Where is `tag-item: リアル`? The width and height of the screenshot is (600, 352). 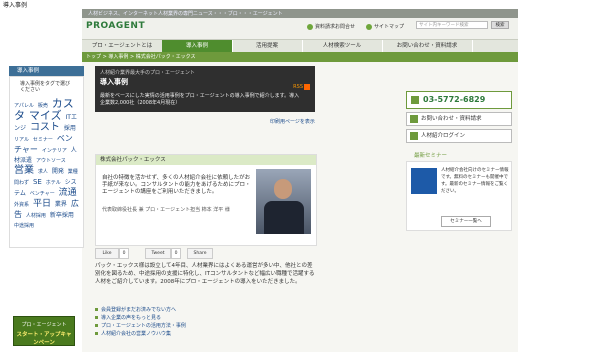
tag-item: リアル is located at coordinates (21, 140).